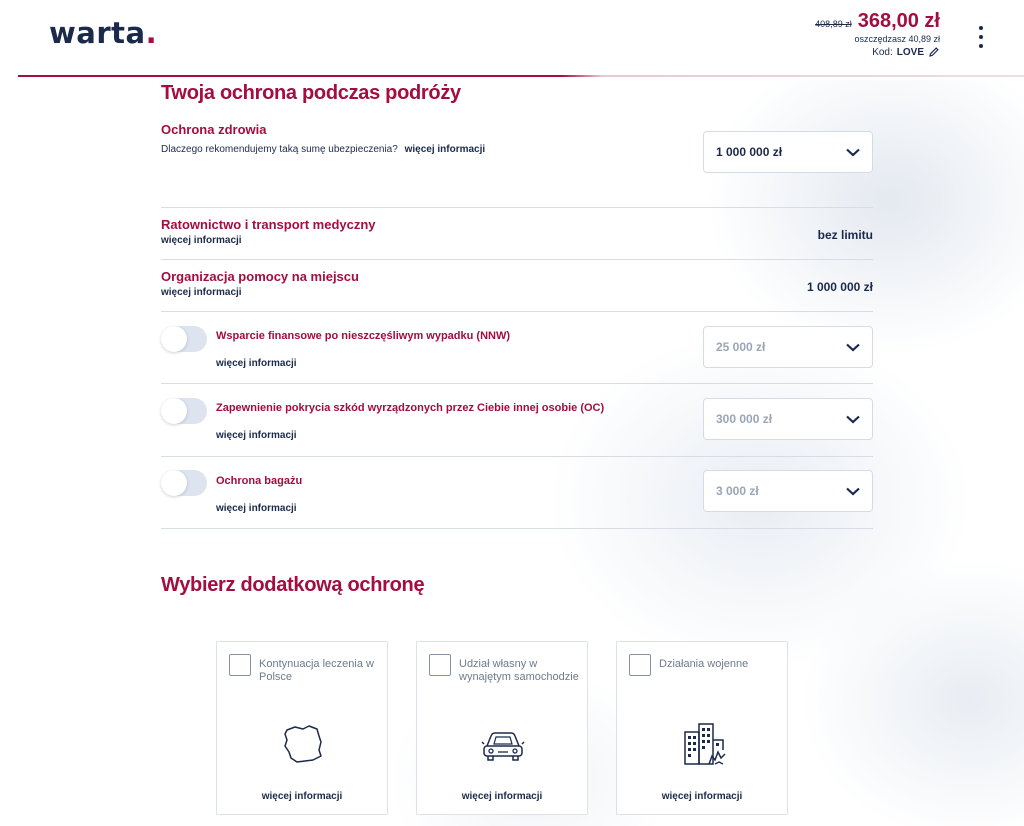  Describe the element at coordinates (201, 292) in the screenshot. I see `assistance-more-info-link: więcej informacji` at that location.